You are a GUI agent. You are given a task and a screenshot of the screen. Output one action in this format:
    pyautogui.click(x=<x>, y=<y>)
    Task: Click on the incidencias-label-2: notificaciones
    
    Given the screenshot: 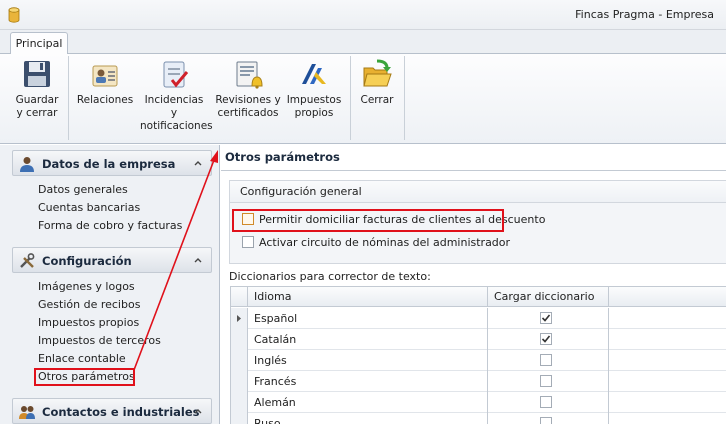 What is the action you would take?
    pyautogui.click(x=176, y=126)
    